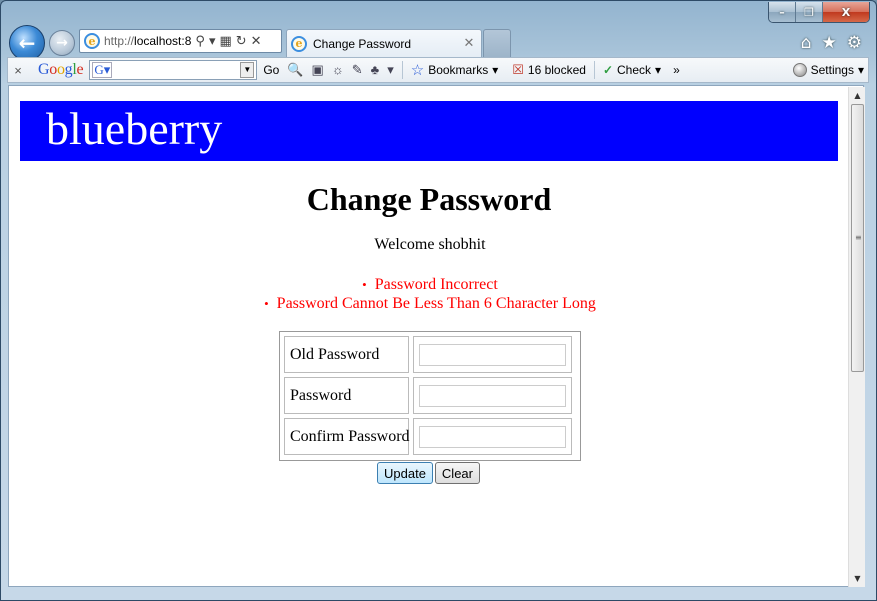  I want to click on tab-title: Change Password, so click(362, 43).